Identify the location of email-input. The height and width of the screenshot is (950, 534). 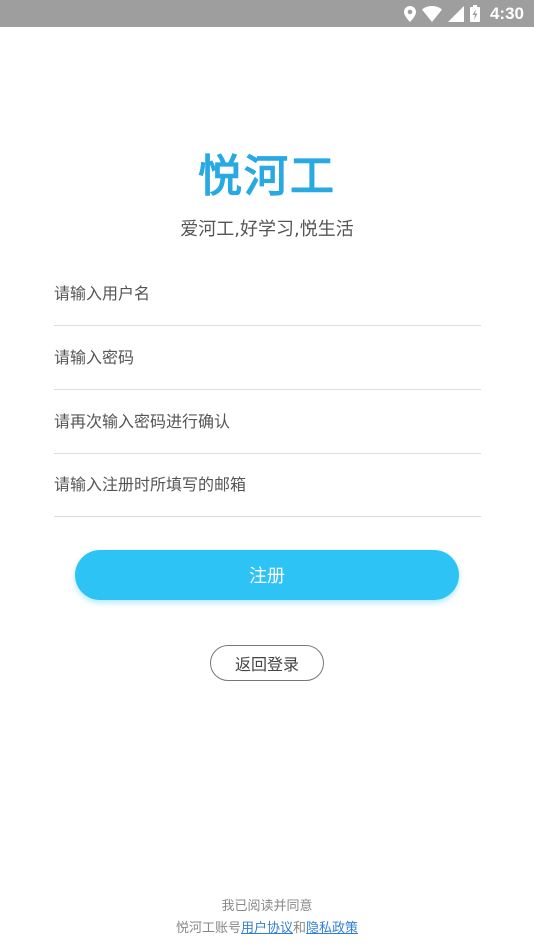
(267, 484).